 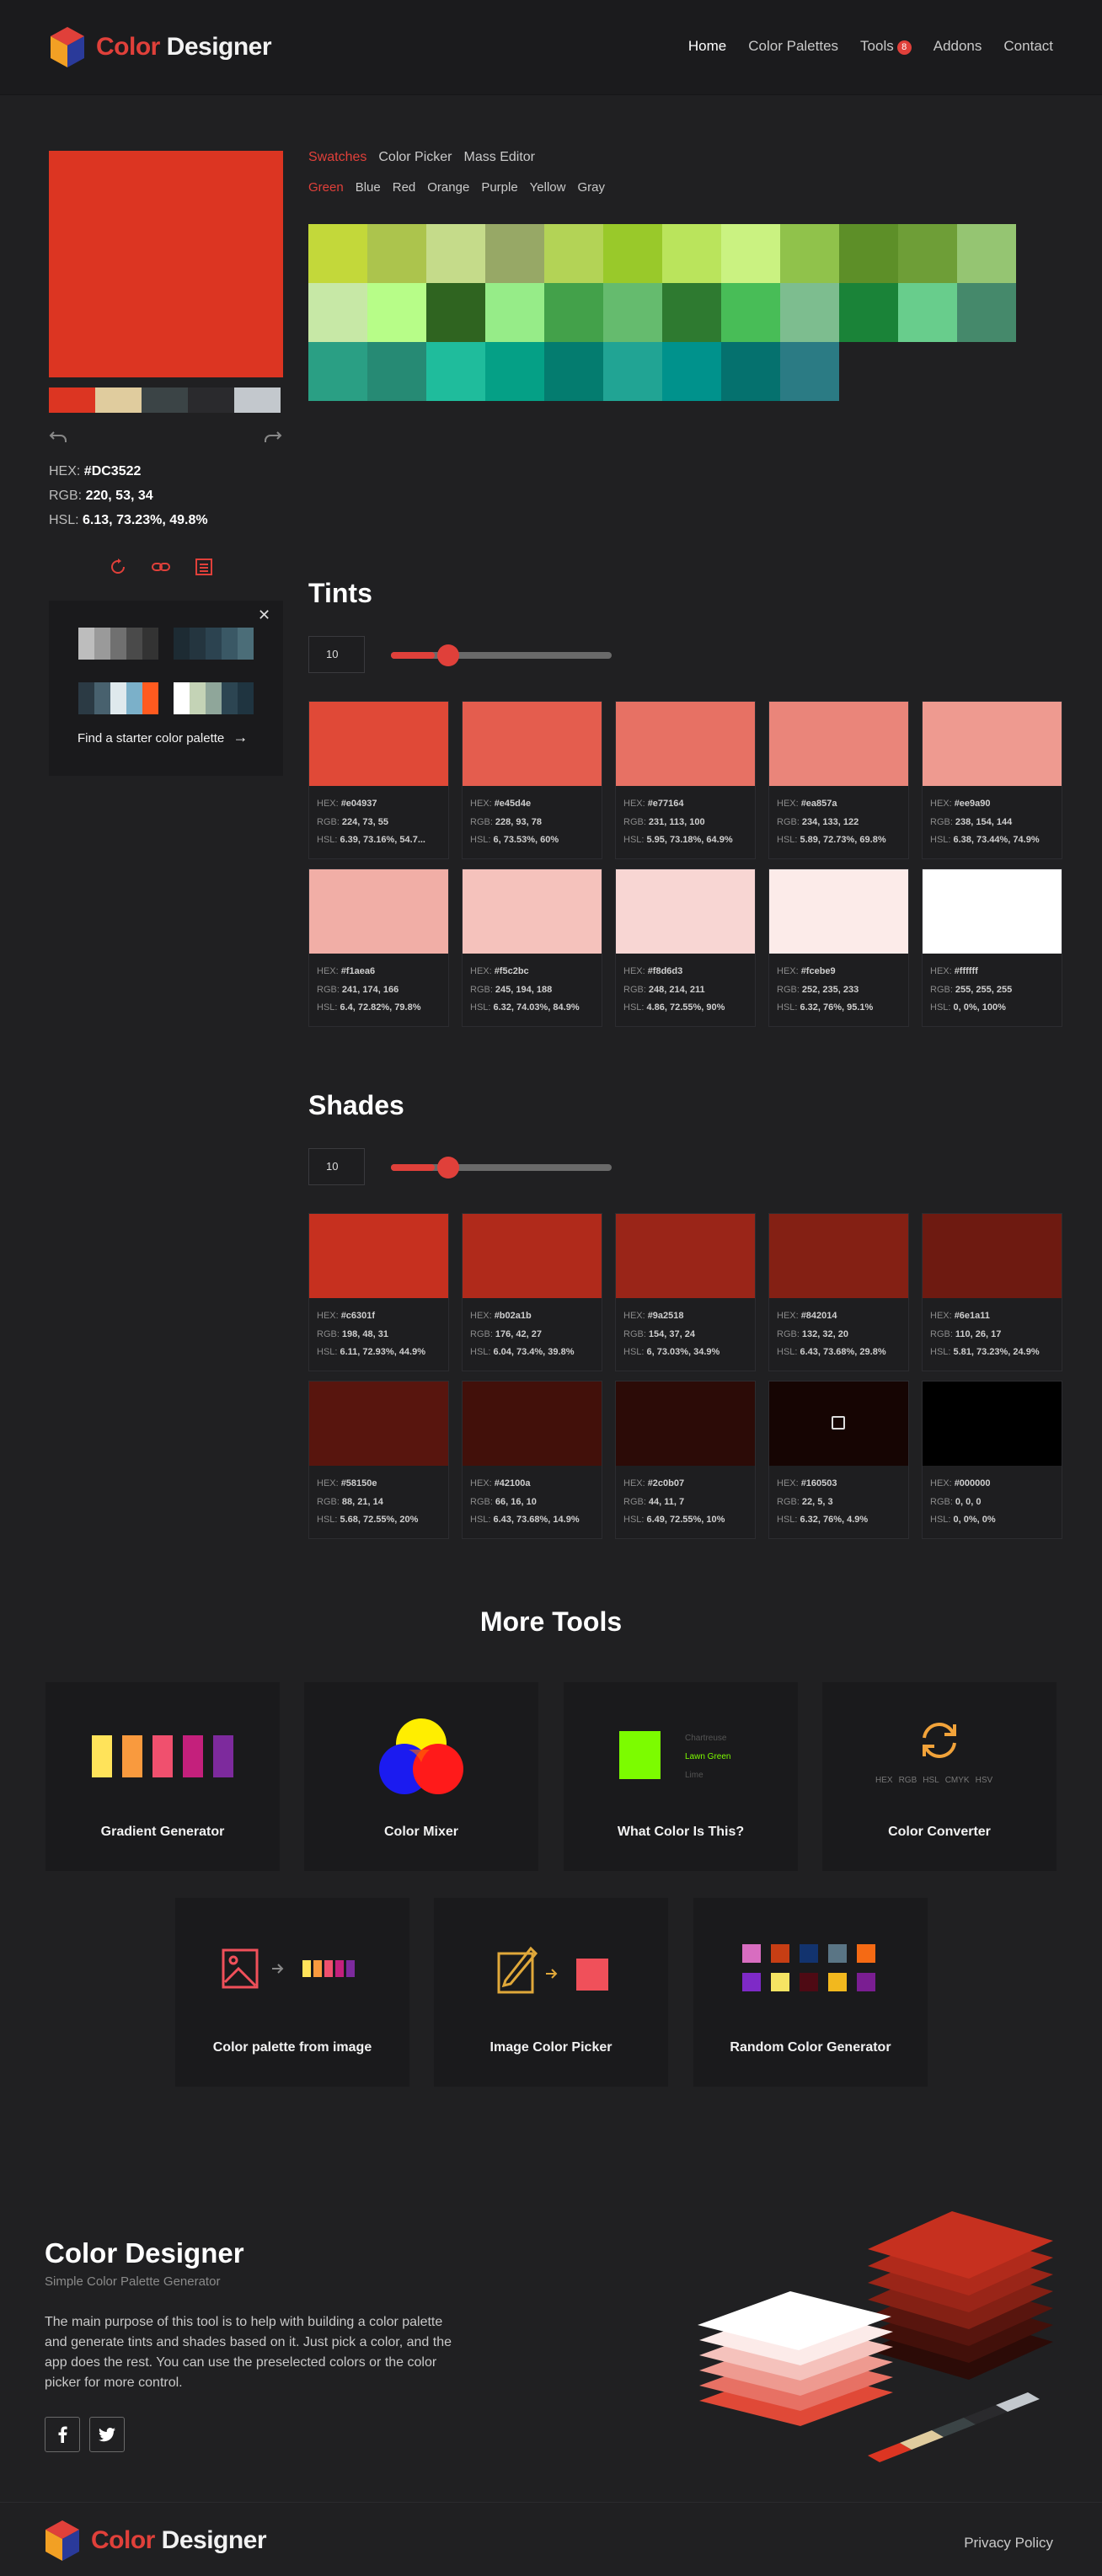 I want to click on reset-icon, so click(x=118, y=569).